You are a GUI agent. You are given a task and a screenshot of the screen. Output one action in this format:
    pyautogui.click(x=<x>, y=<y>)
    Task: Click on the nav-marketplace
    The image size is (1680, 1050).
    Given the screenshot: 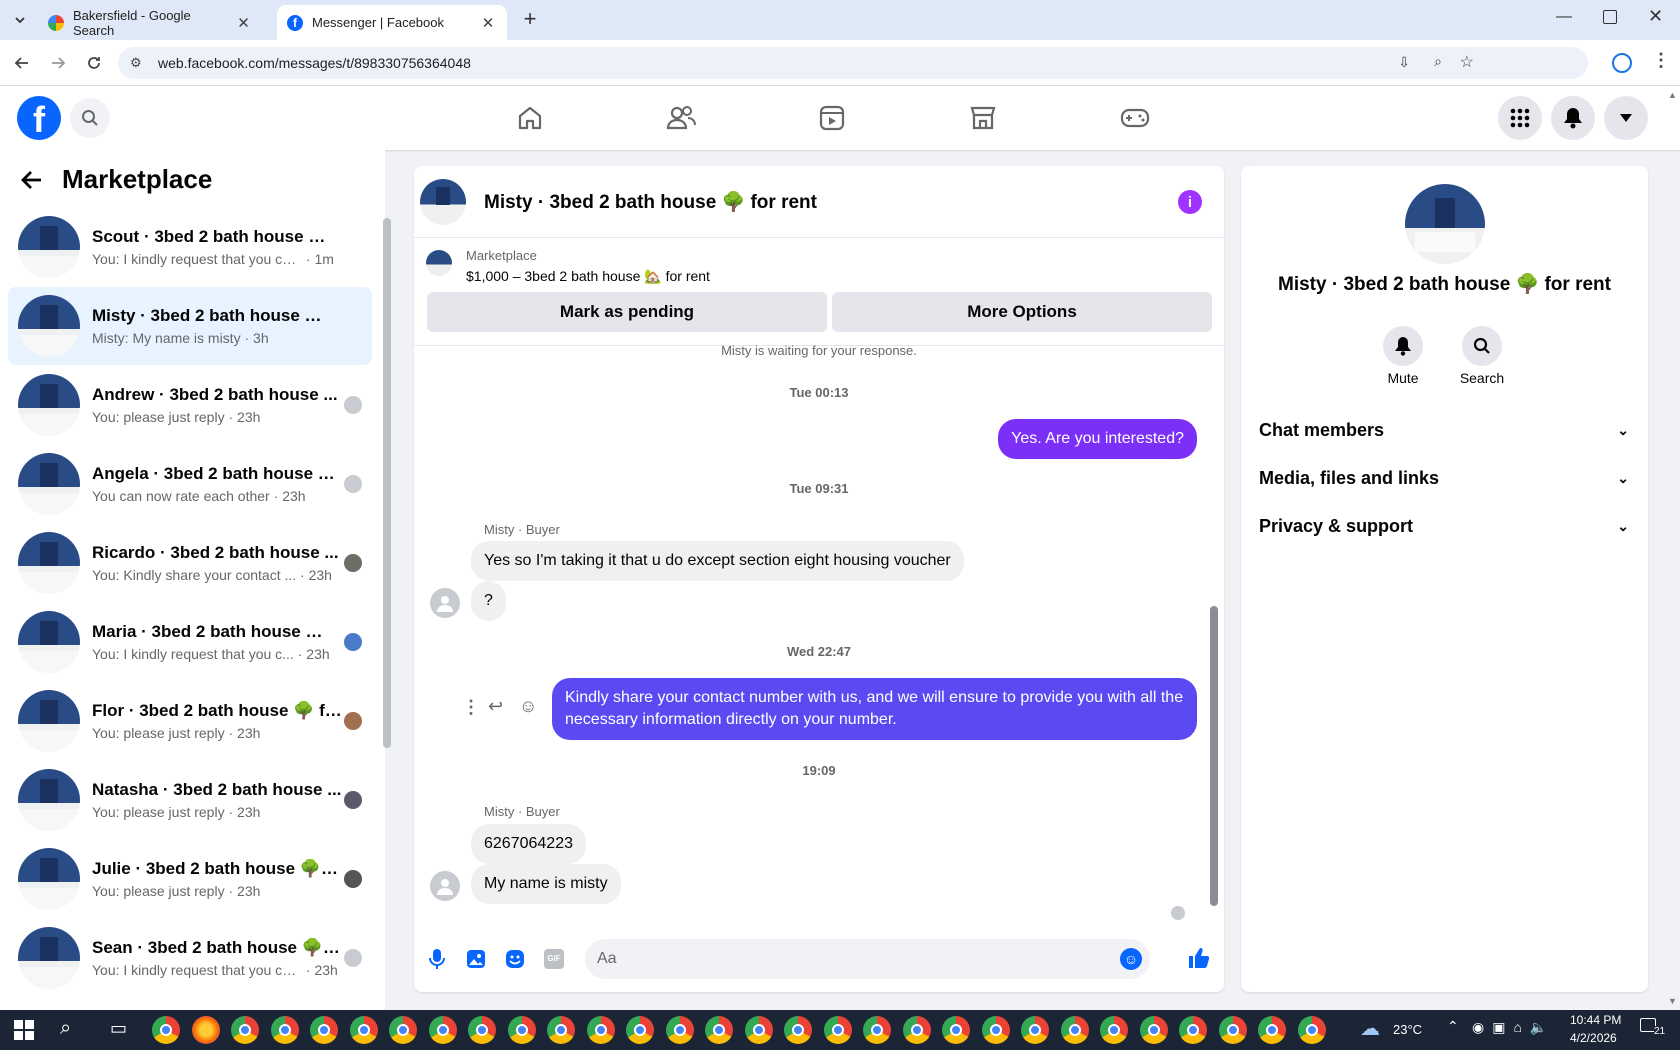 What is the action you would take?
    pyautogui.click(x=983, y=118)
    